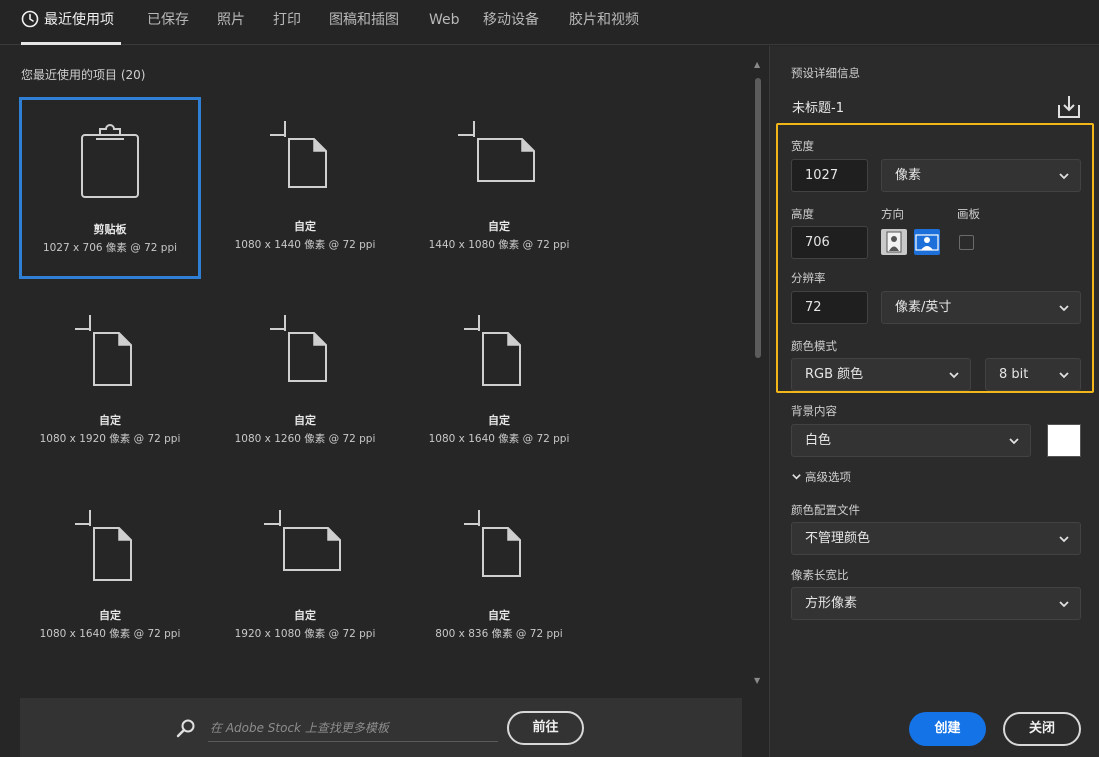 This screenshot has width=1099, height=757. I want to click on preset-card: 自定 800 x 836 像素 @ 72 ppi, so click(499, 577).